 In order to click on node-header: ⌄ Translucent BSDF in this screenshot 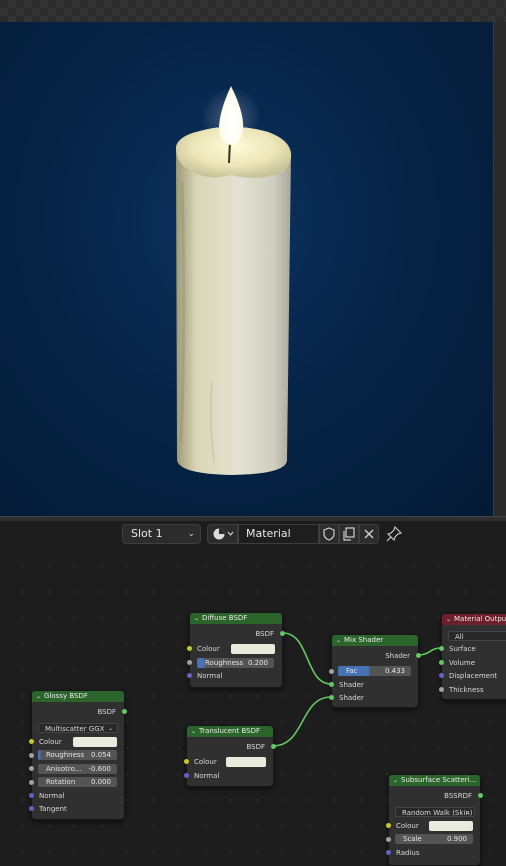, I will do `click(230, 731)`.